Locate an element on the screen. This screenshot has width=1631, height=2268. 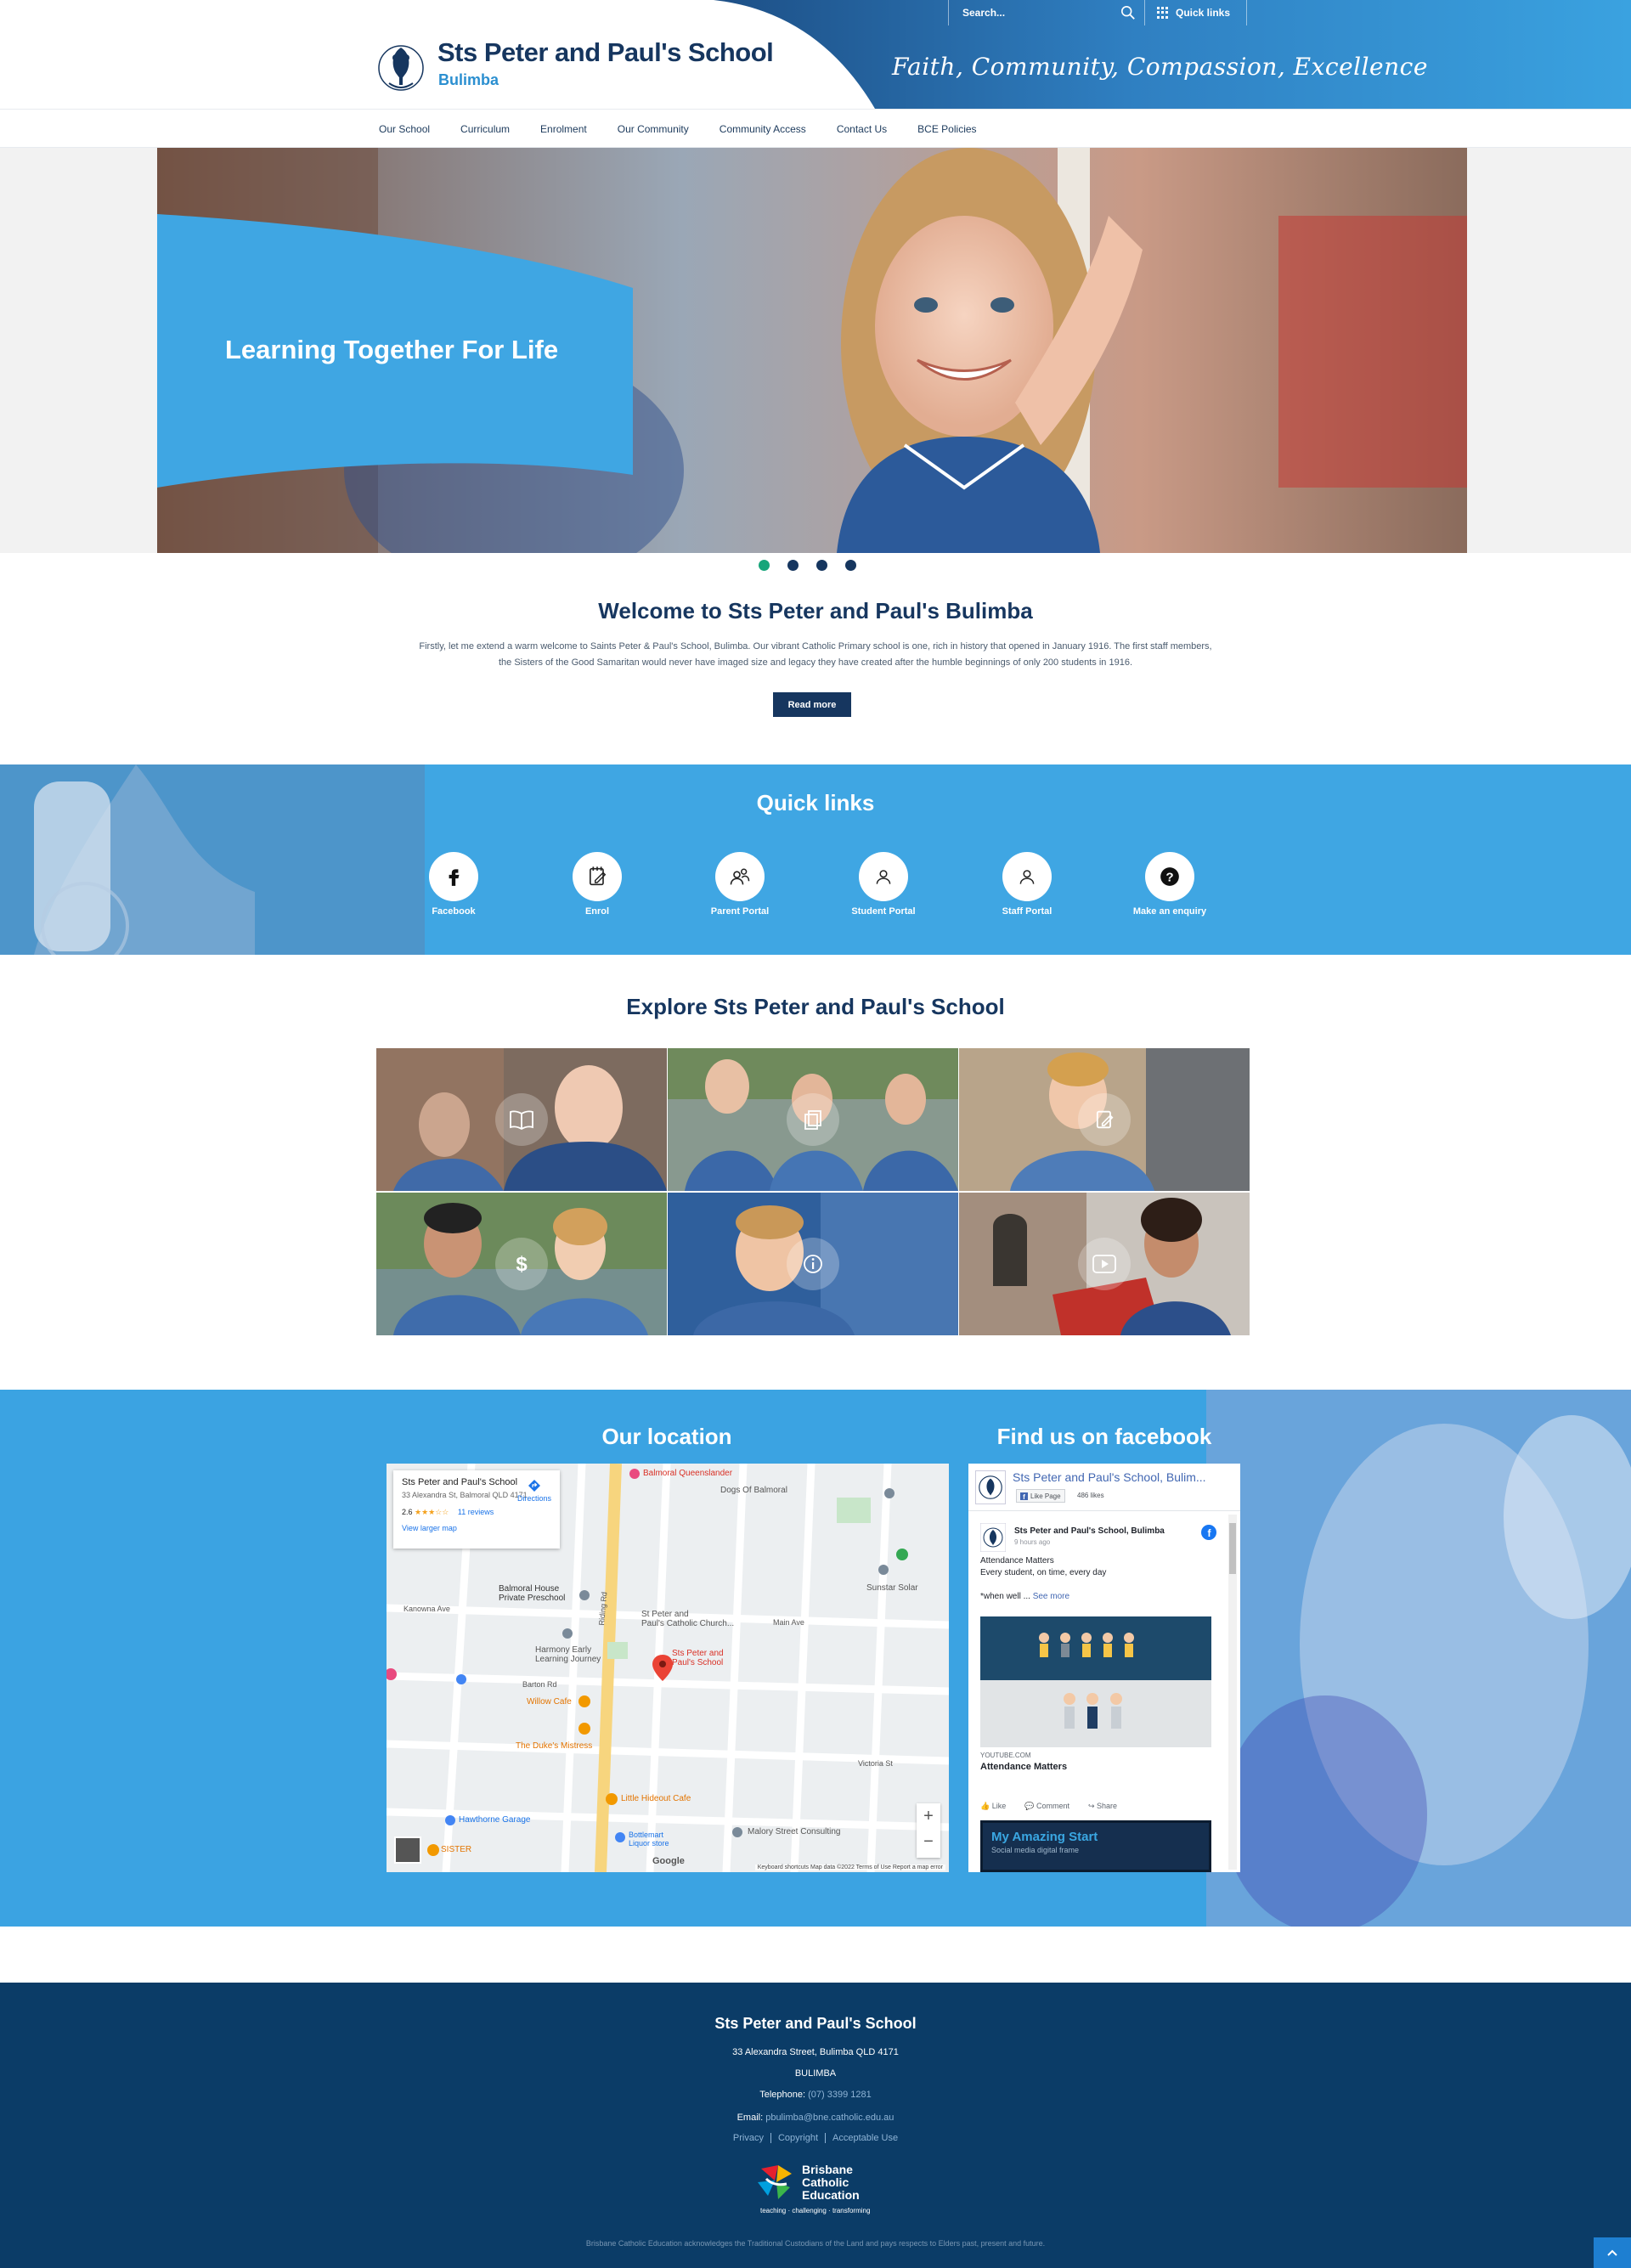
zoom-out-button: − is located at coordinates (929, 1841).